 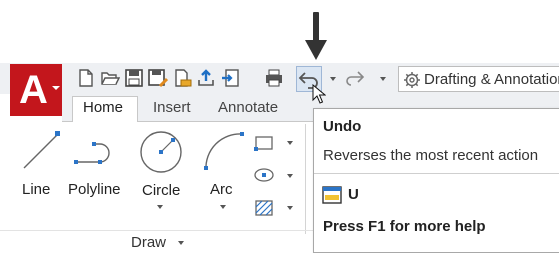 I want to click on rectangle-dropdown-icon, so click(x=290, y=143).